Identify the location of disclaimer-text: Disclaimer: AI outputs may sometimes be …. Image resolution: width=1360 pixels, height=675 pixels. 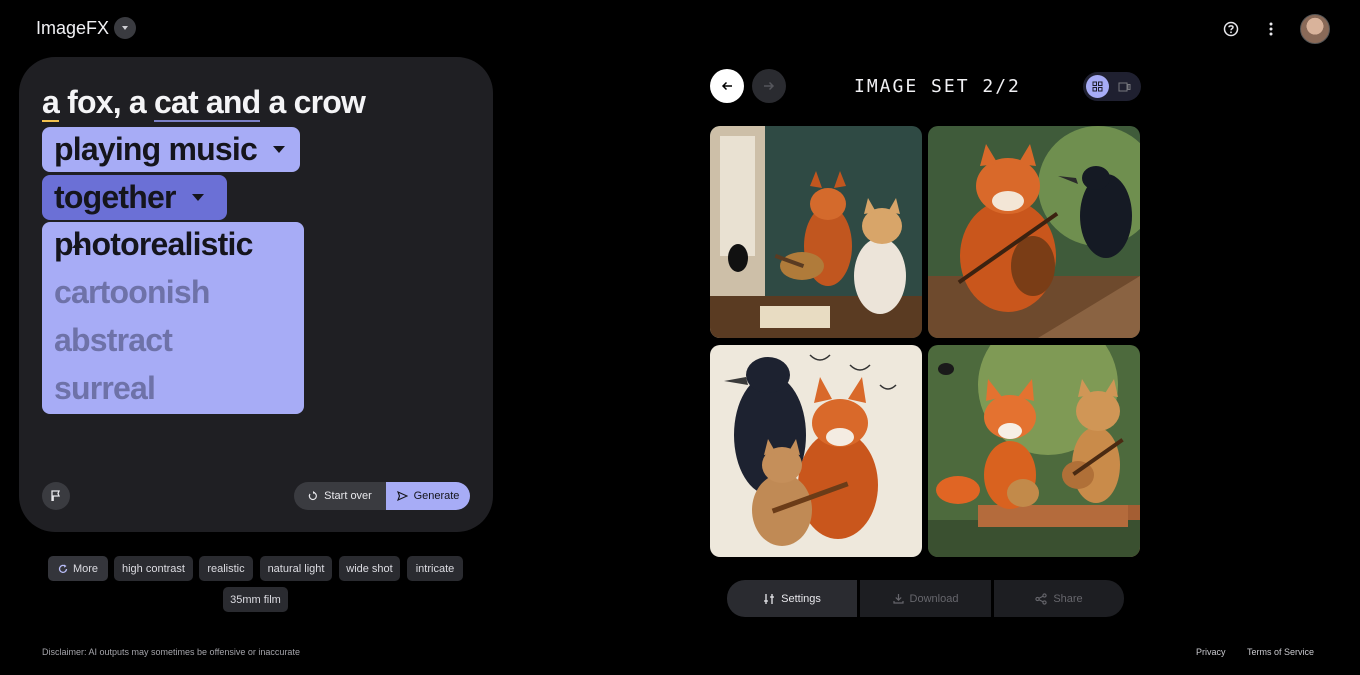
(171, 652).